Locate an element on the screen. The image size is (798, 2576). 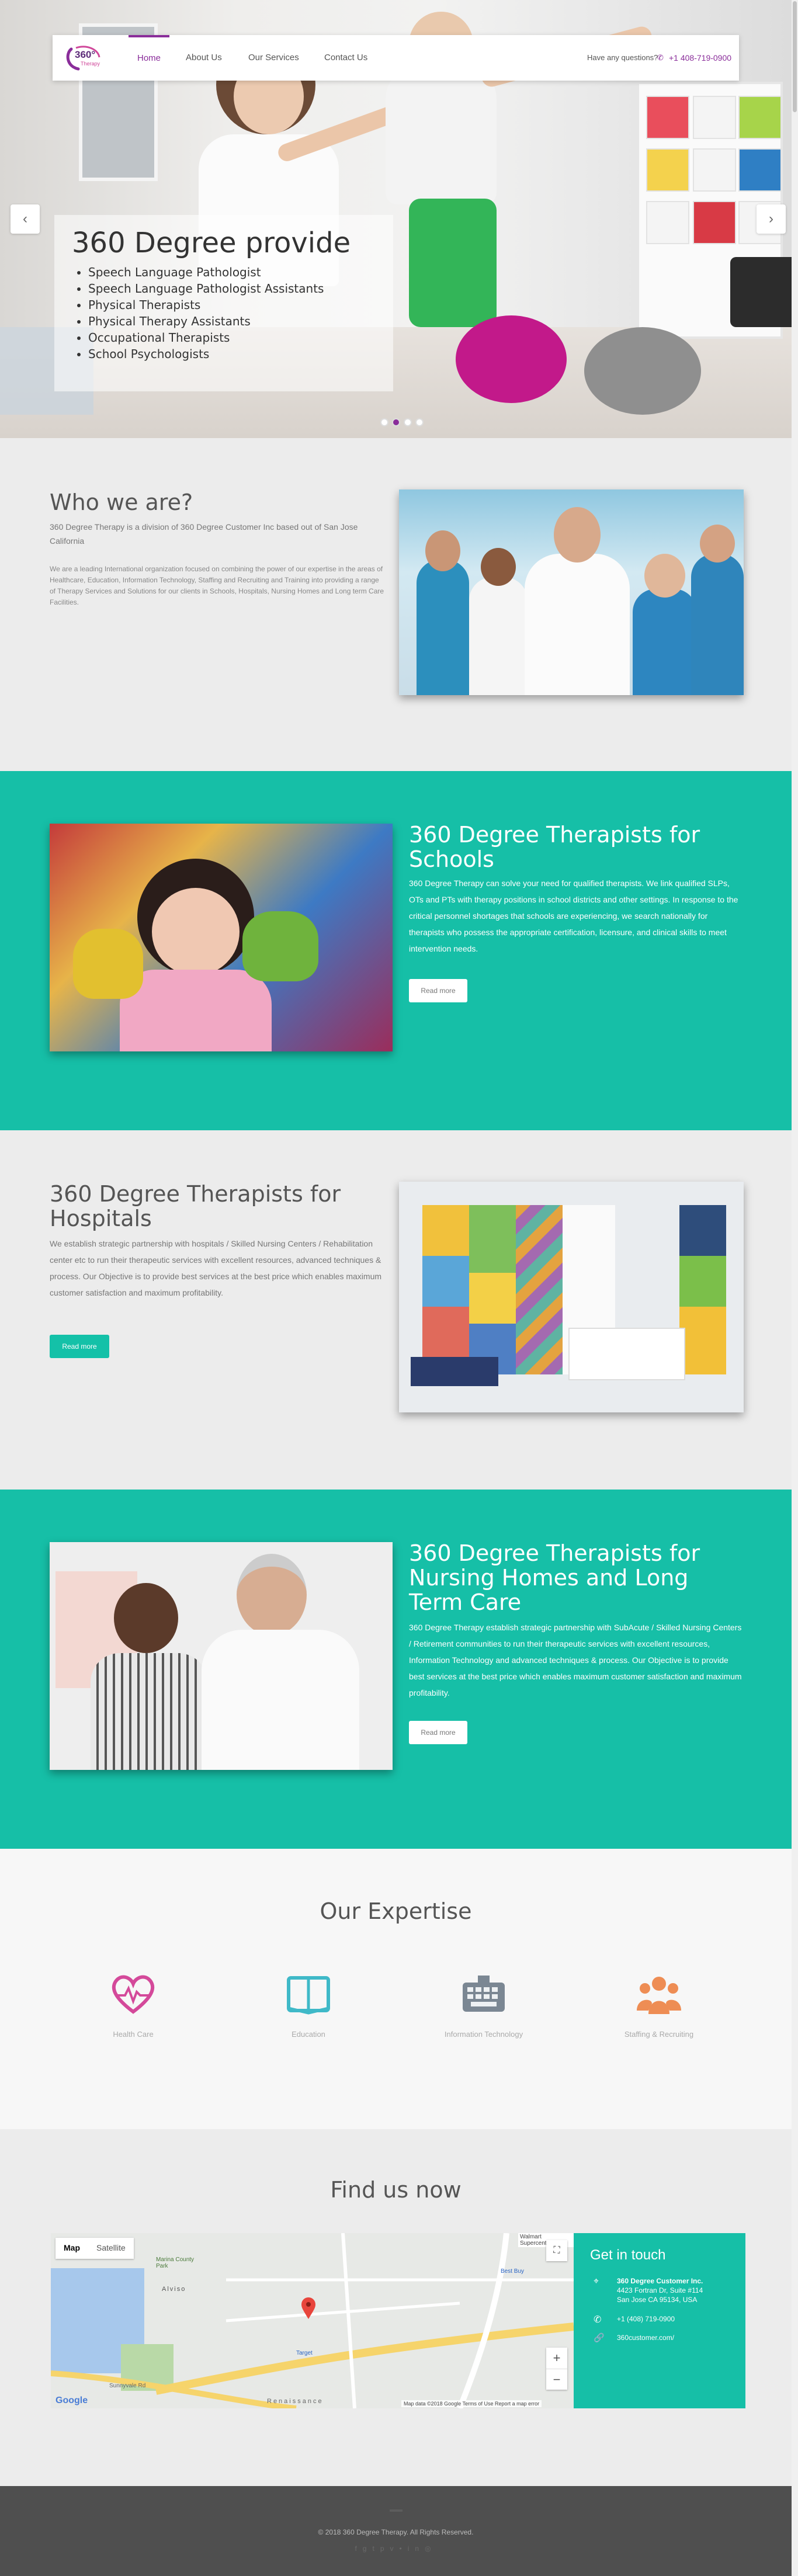
map-label: Renaissance is located at coordinates (295, 2402).